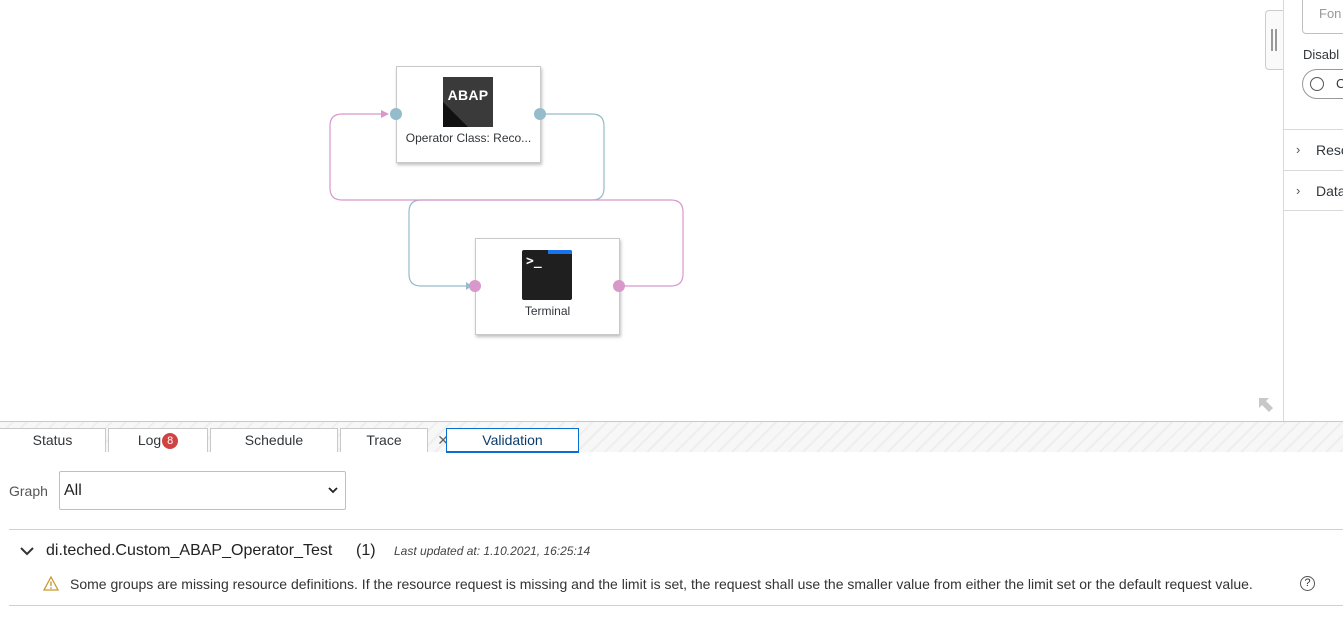 Image resolution: width=1343 pixels, height=626 pixels. Describe the element at coordinates (534, 261) in the screenshot. I see `terminal-icon-text: >_` at that location.